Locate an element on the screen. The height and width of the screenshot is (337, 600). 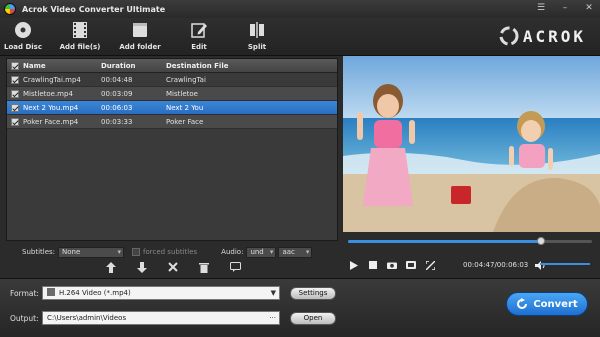
stop-button is located at coordinates (373, 265).